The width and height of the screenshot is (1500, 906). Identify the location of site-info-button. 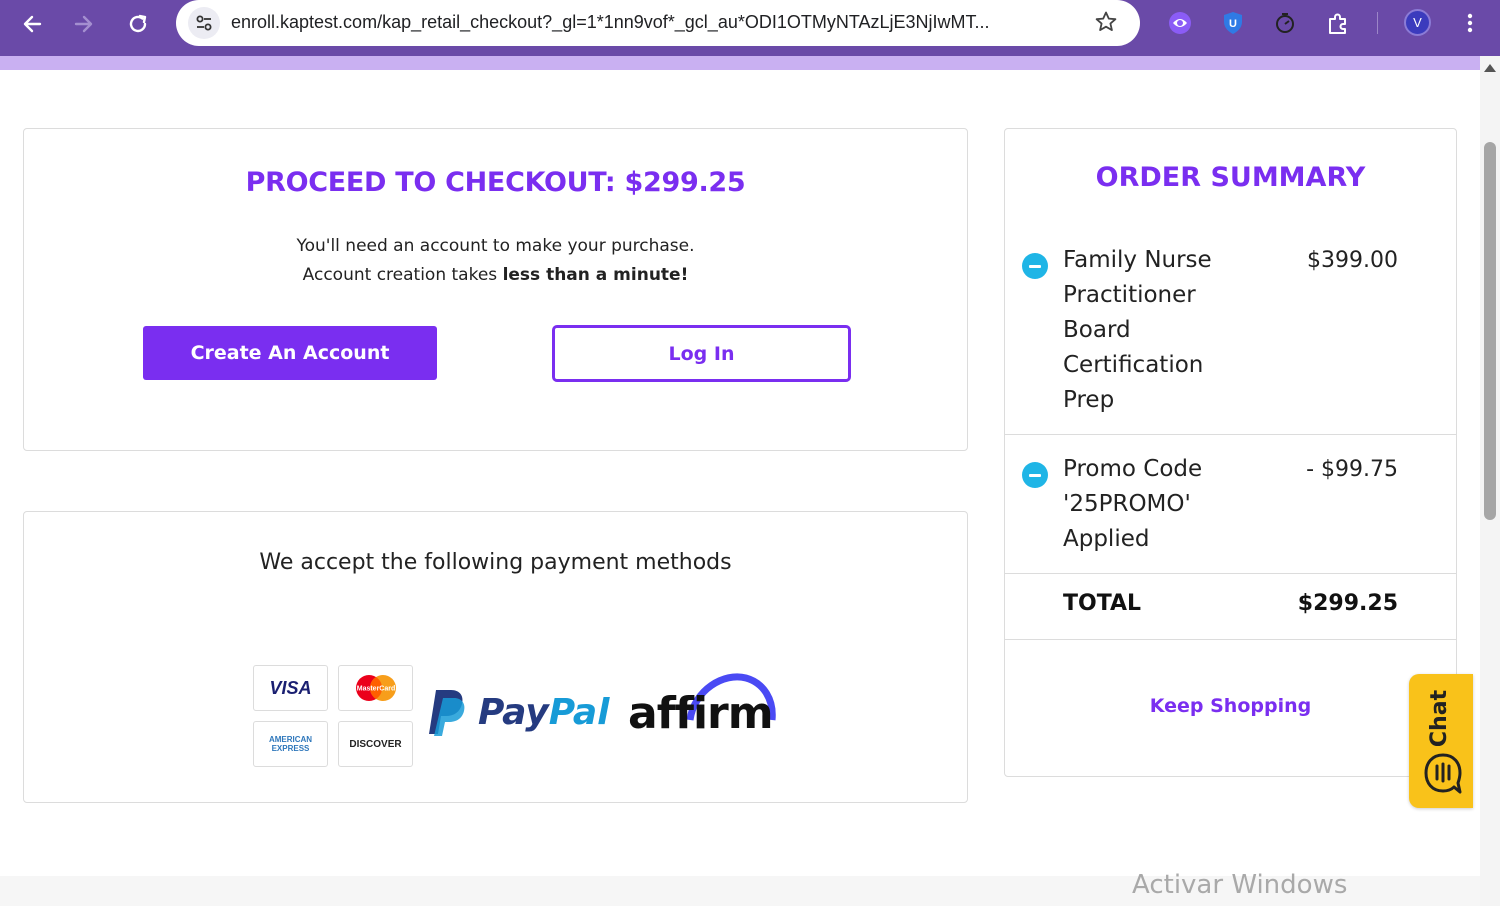
(204, 23).